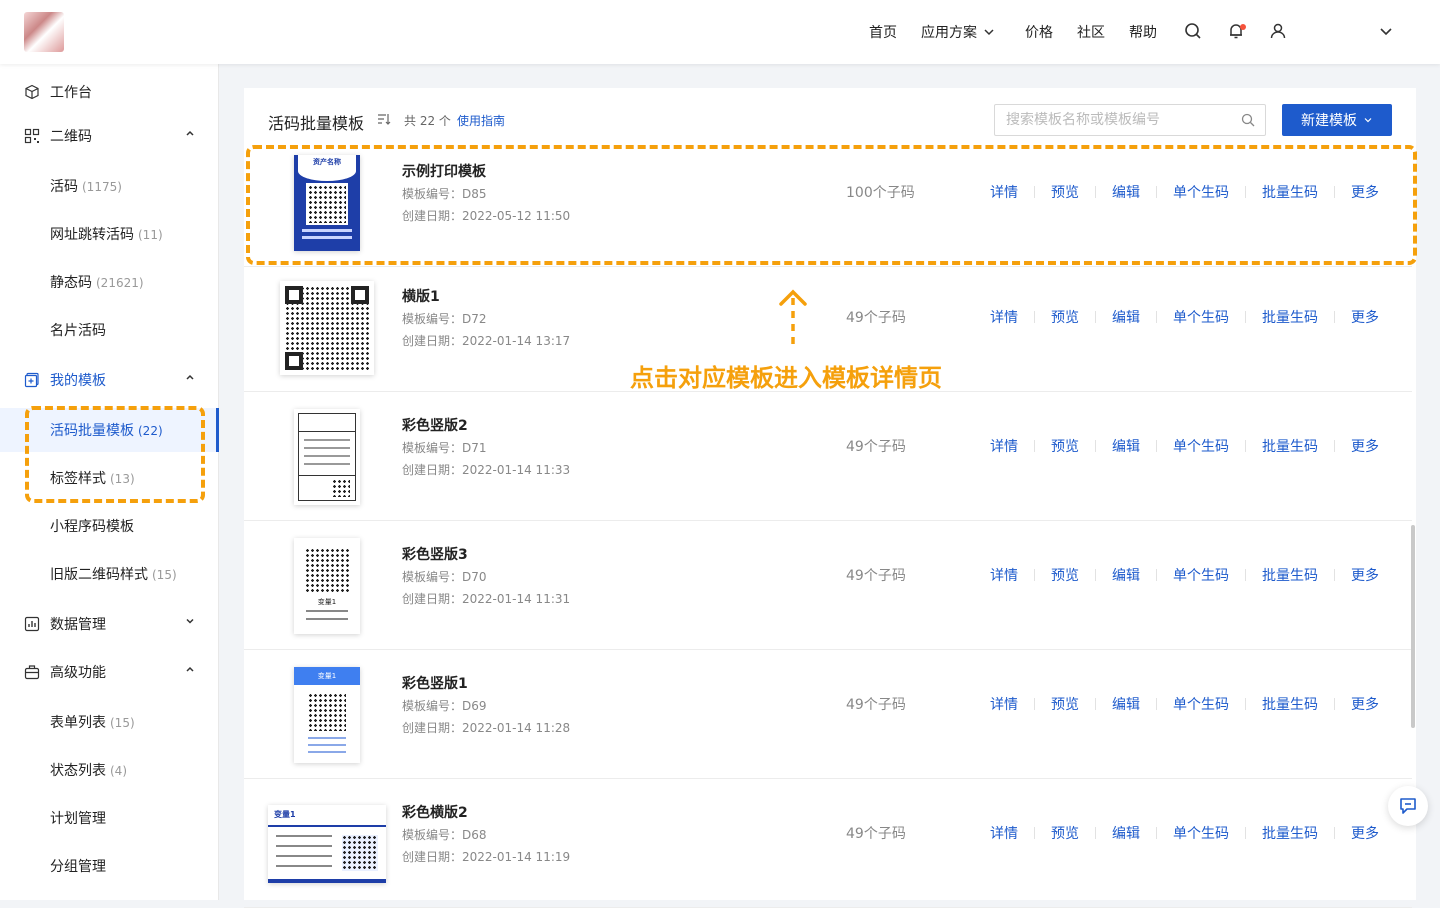 This screenshot has width=1440, height=908. I want to click on user-icon, so click(1278, 31).